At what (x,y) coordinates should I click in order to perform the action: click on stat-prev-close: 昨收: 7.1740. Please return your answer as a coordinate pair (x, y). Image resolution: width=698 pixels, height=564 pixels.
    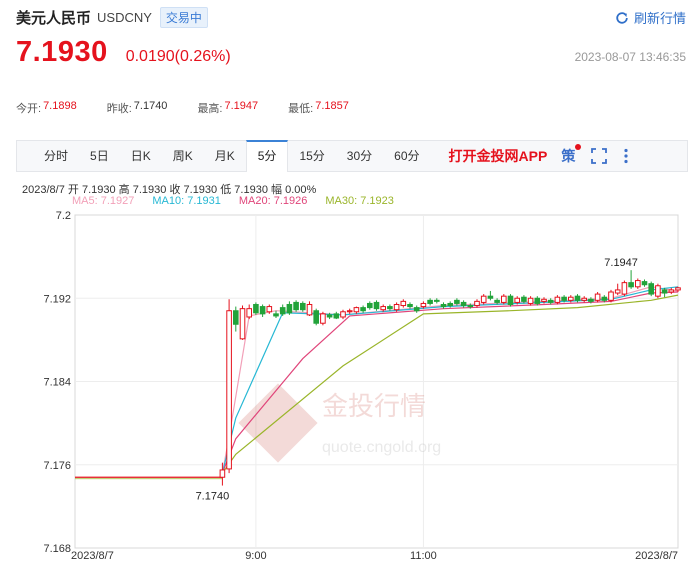
    Looking at the image, I should click on (137, 108).